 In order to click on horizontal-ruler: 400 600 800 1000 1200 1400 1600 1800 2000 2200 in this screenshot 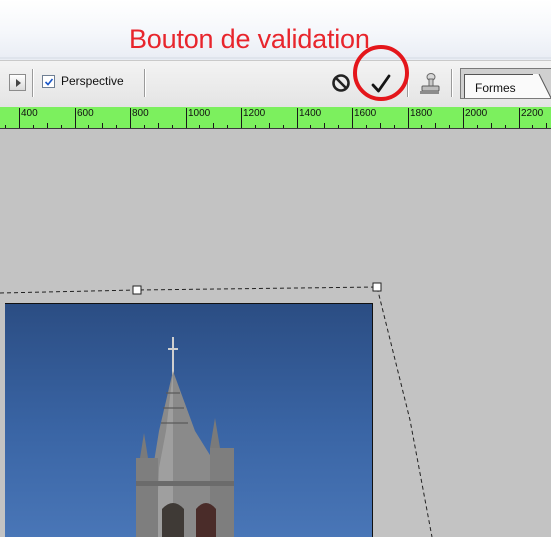, I will do `click(275, 118)`.